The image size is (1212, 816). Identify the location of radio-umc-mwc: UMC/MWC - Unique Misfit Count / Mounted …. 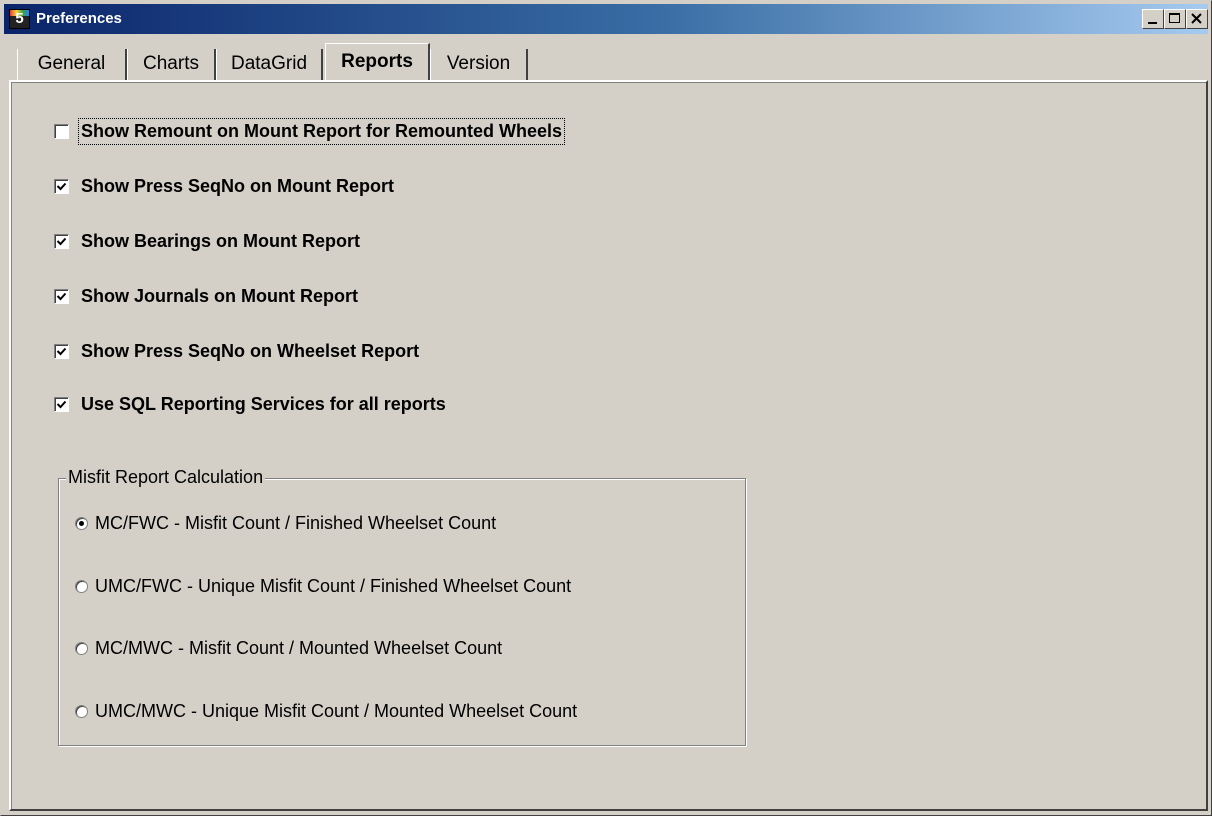
(326, 711).